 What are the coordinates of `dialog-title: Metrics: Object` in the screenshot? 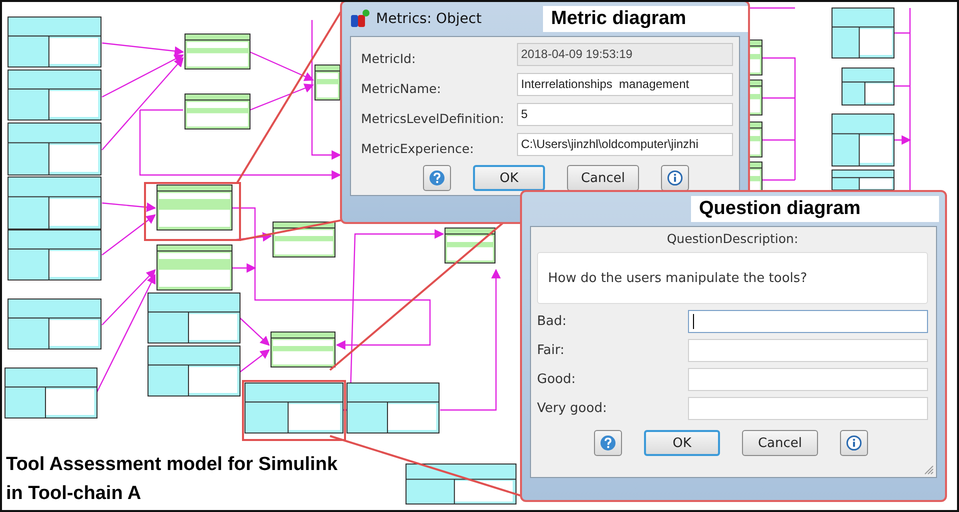 It's located at (429, 19).